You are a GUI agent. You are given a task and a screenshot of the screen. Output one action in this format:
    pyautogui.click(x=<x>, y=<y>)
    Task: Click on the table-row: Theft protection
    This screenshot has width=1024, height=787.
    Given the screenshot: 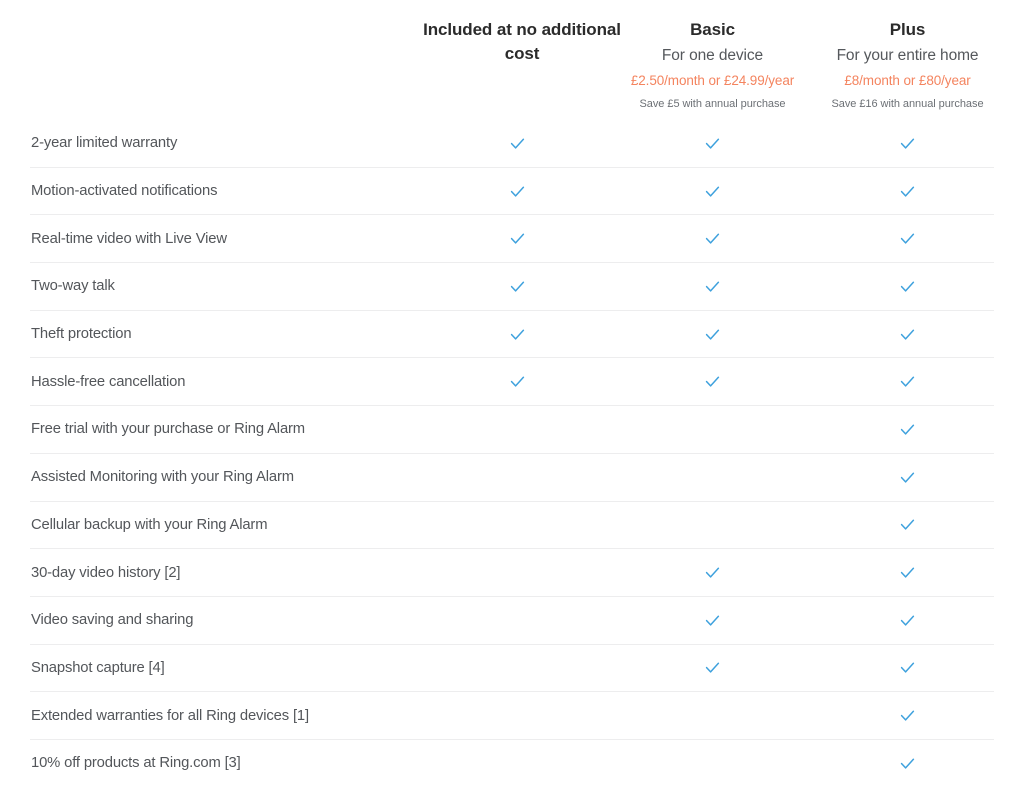 What is the action you would take?
    pyautogui.click(x=512, y=333)
    